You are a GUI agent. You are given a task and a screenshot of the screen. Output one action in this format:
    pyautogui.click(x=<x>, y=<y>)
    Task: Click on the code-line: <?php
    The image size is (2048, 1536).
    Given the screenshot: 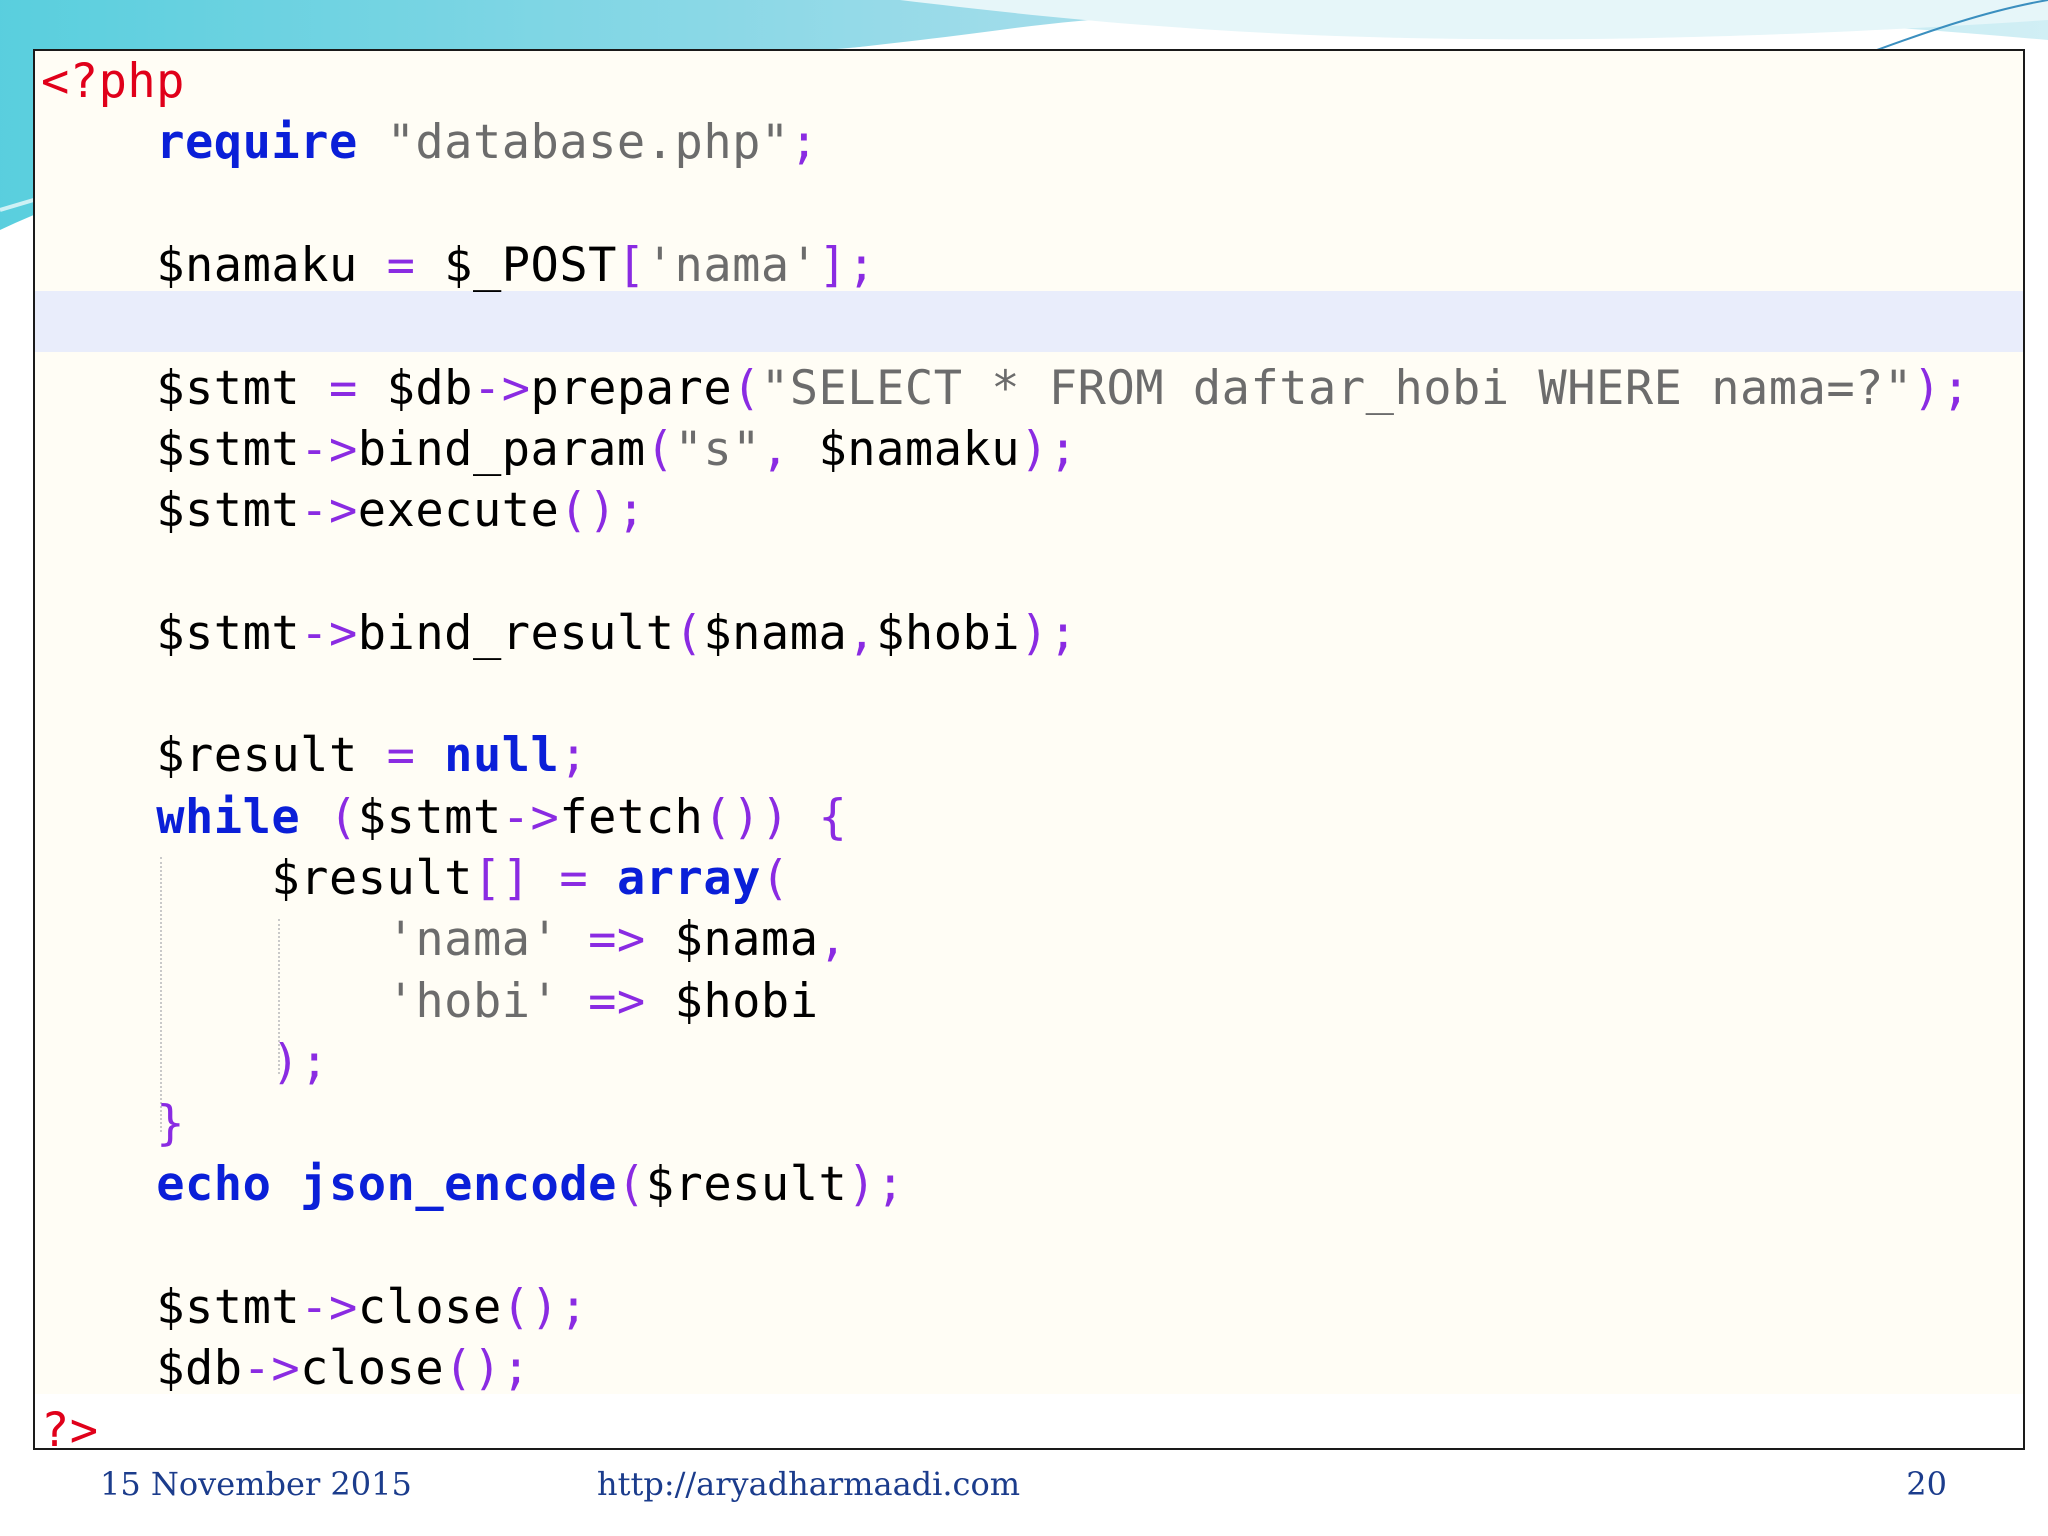 What is the action you would take?
    pyautogui.click(x=113, y=81)
    